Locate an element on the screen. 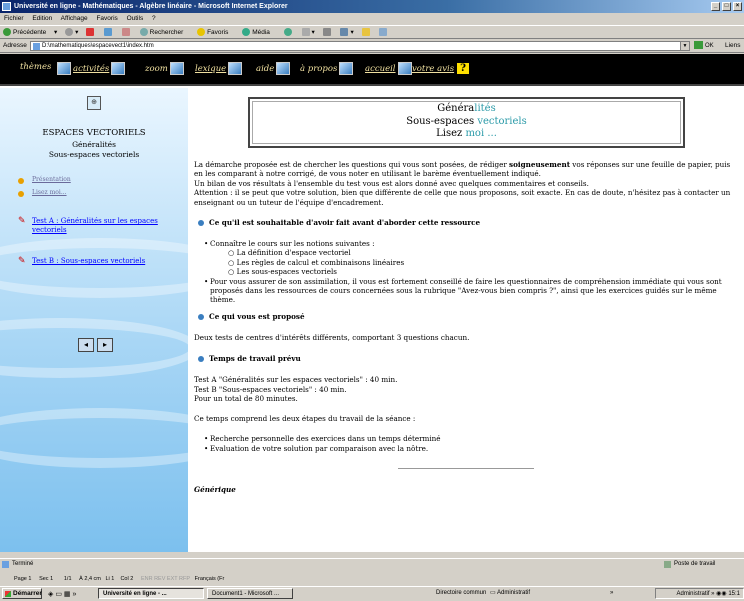 Image resolution: width=744 pixels, height=601 pixels. system-tray: Administratif » ◉◉ 15:1 is located at coordinates (699, 593).